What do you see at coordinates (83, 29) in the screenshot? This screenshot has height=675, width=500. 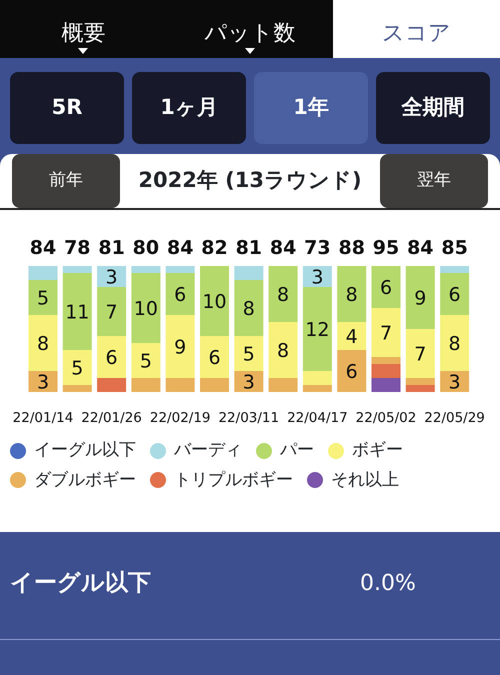 I see `tab: 概要` at bounding box center [83, 29].